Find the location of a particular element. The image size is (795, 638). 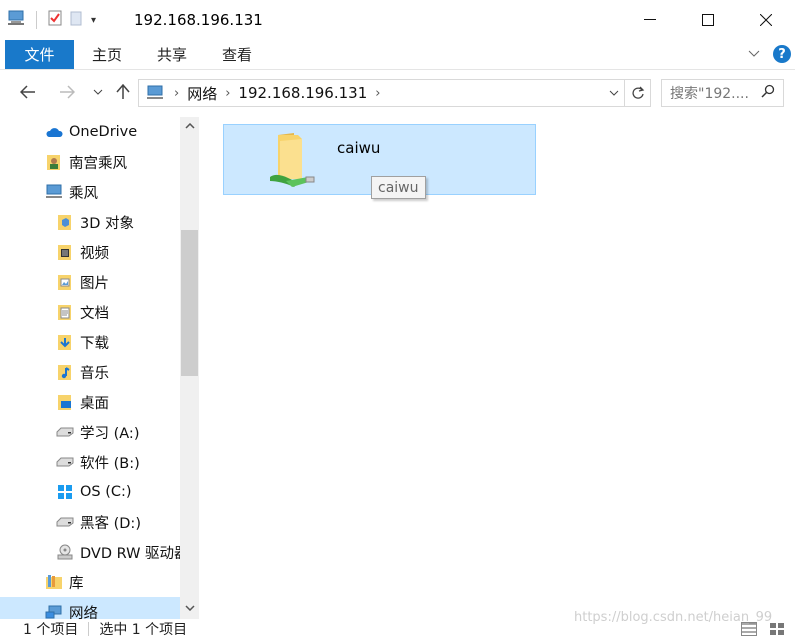

customize-toolbar-icon: ▾ is located at coordinates (93, 20).